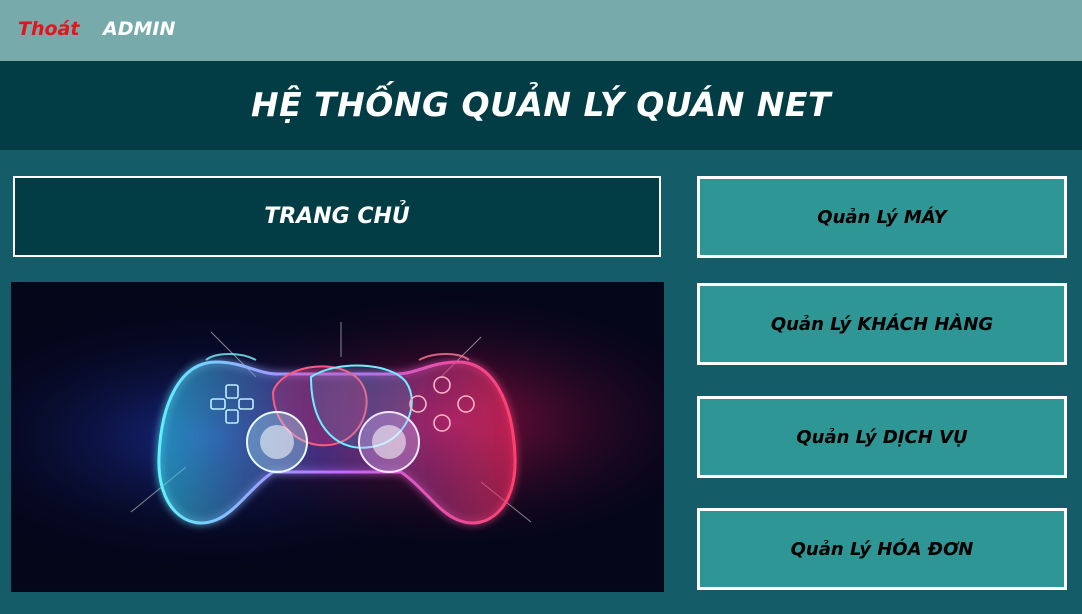  I want to click on user-label: ADMIN, so click(139, 29).